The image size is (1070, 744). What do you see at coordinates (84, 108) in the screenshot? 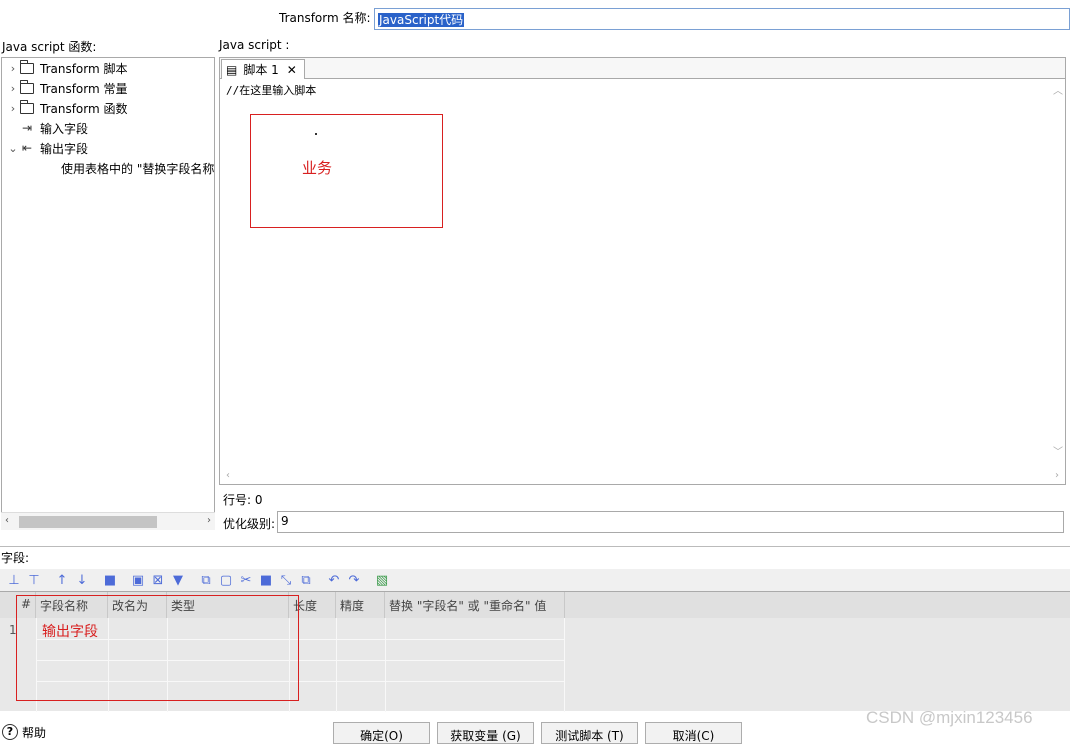
I see `tree-item-label: Transform 函数` at bounding box center [84, 108].